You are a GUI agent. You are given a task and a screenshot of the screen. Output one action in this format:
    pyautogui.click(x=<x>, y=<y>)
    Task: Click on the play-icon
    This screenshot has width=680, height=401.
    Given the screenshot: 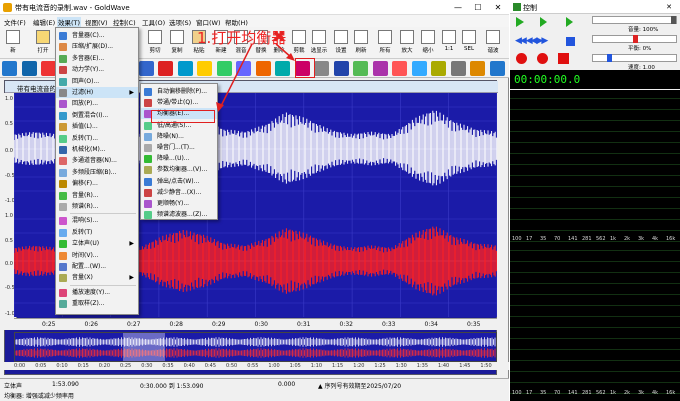 What is the action you would take?
    pyautogui.click(x=520, y=22)
    